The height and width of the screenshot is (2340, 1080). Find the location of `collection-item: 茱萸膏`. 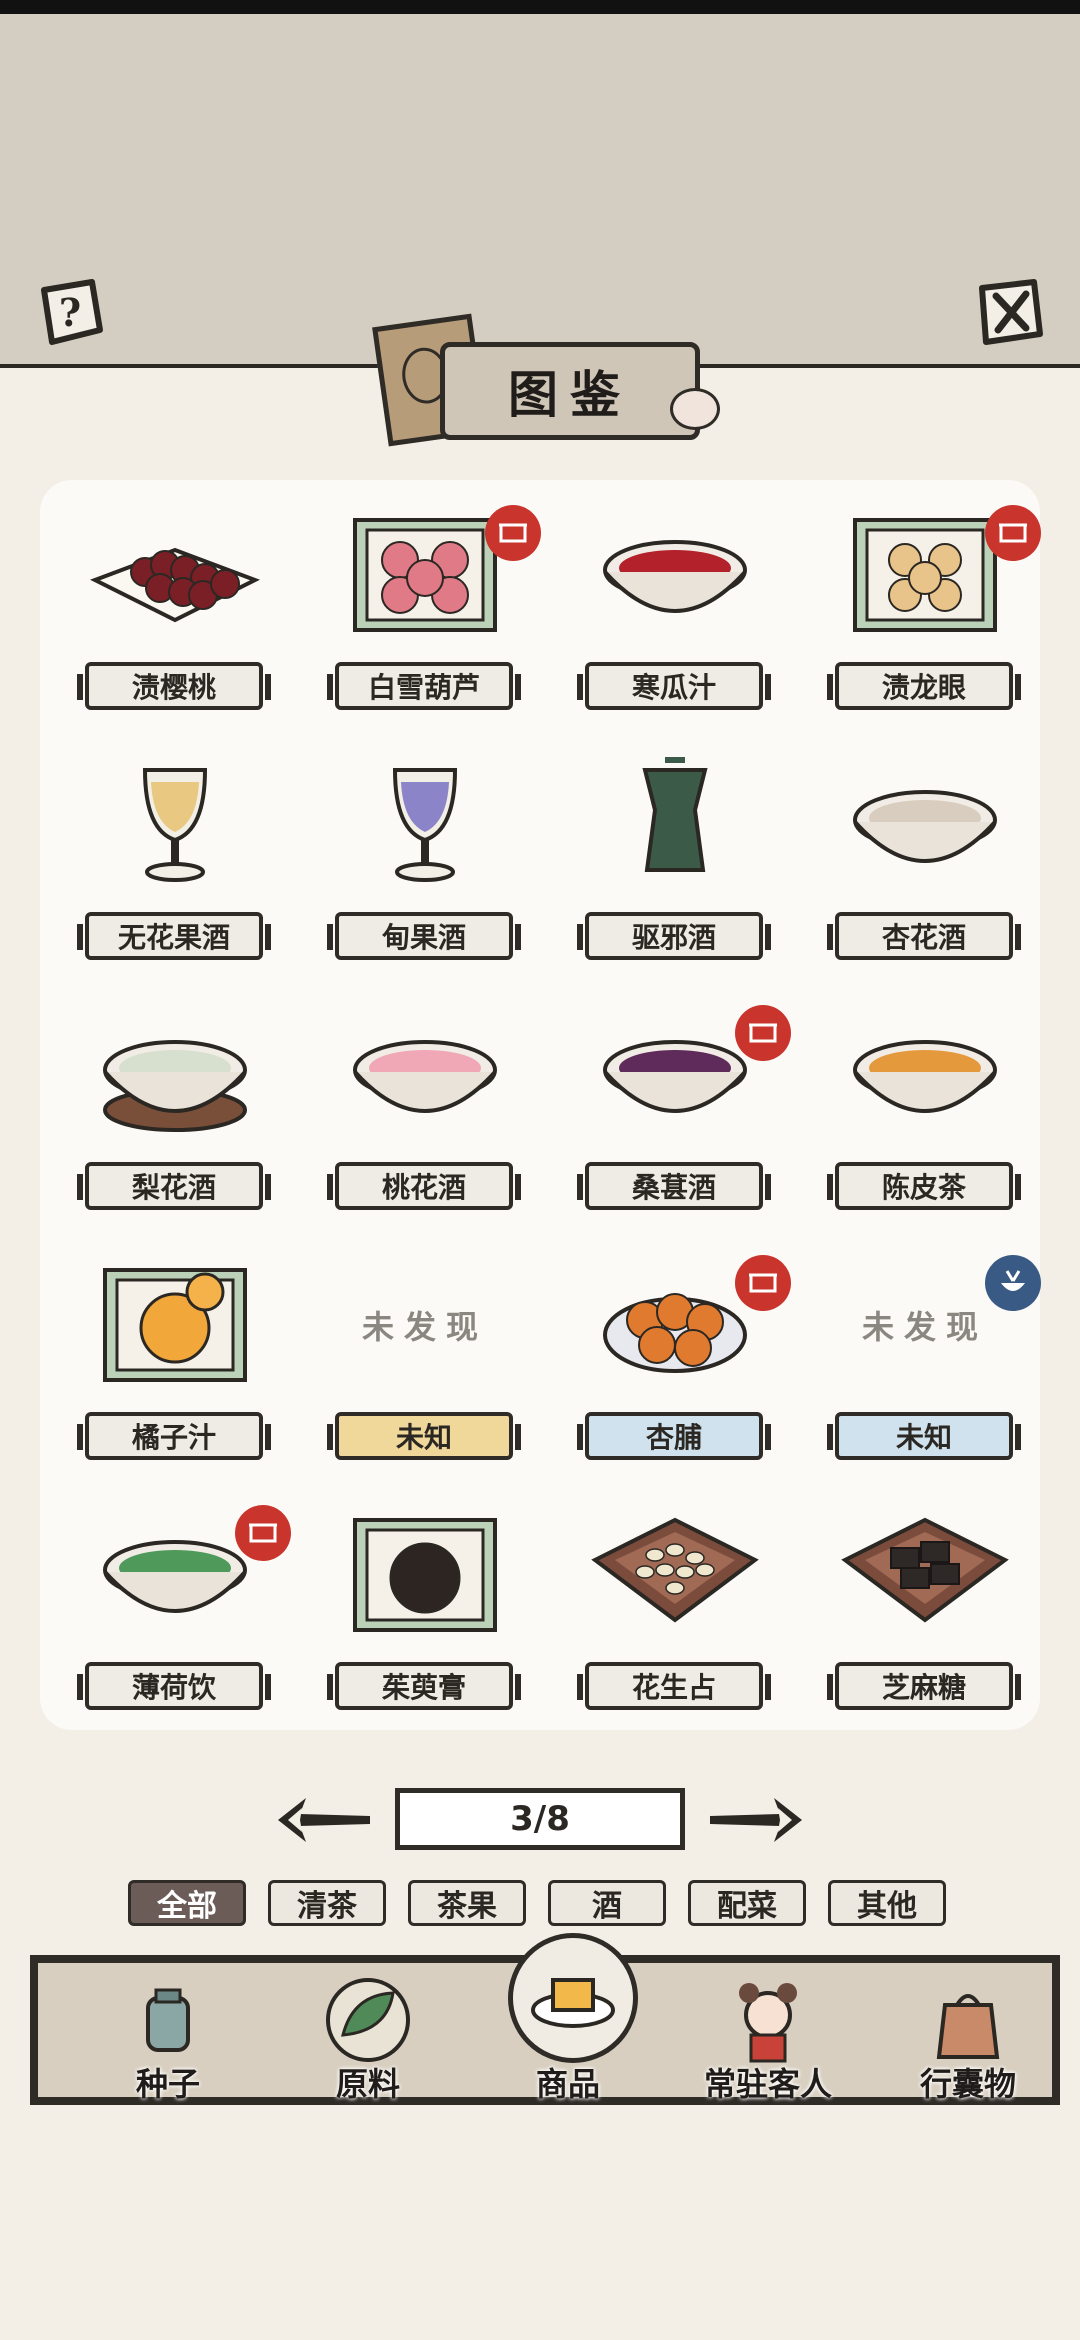

collection-item: 茱萸膏 is located at coordinates (425, 1615).